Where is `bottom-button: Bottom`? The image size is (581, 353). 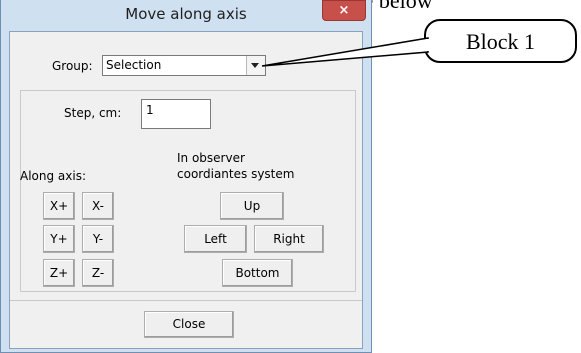
bottom-button: Bottom is located at coordinates (257, 273).